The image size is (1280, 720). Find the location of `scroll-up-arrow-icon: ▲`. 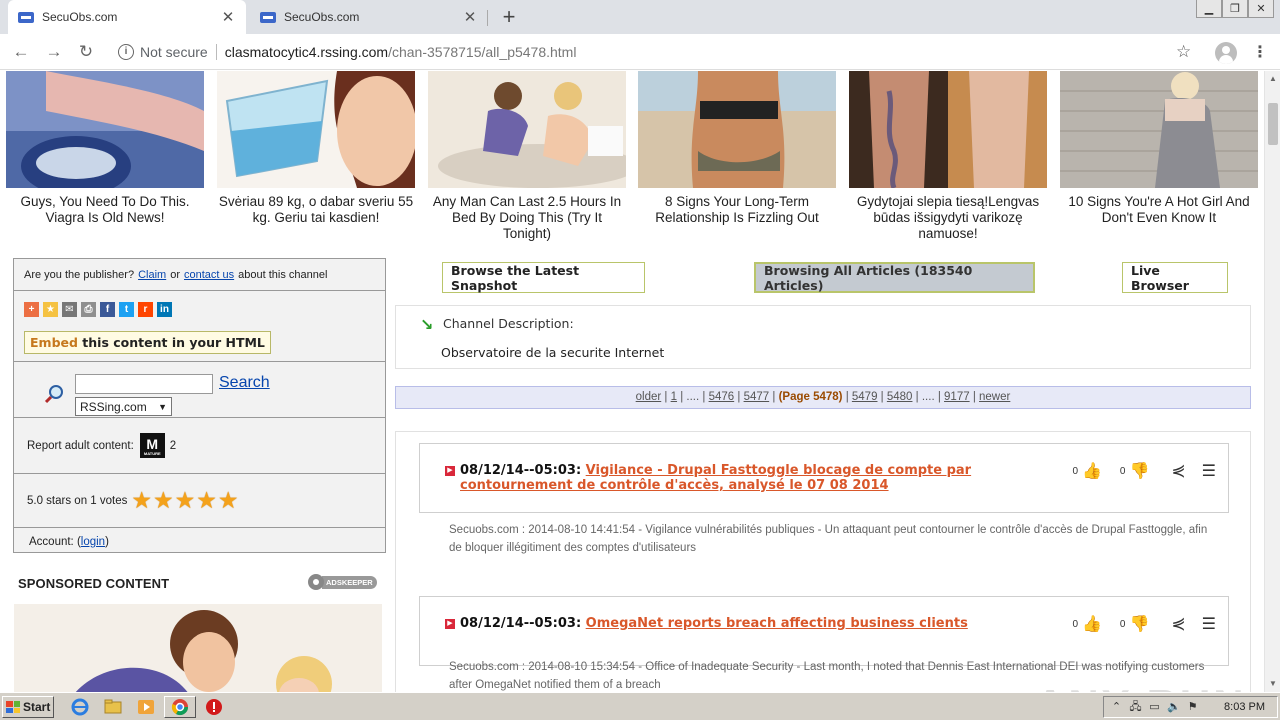

scroll-up-arrow-icon: ▲ is located at coordinates (1272, 79).